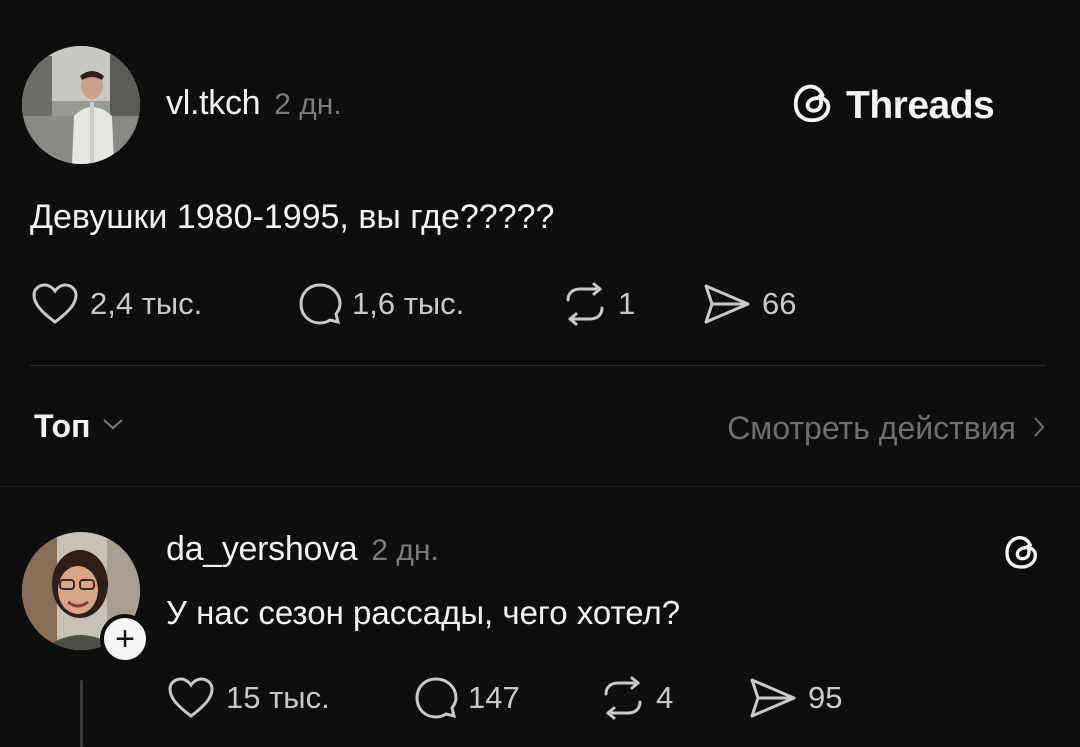 The width and height of the screenshot is (1080, 747). I want to click on comment-button: 1,6 тыс., so click(381, 304).